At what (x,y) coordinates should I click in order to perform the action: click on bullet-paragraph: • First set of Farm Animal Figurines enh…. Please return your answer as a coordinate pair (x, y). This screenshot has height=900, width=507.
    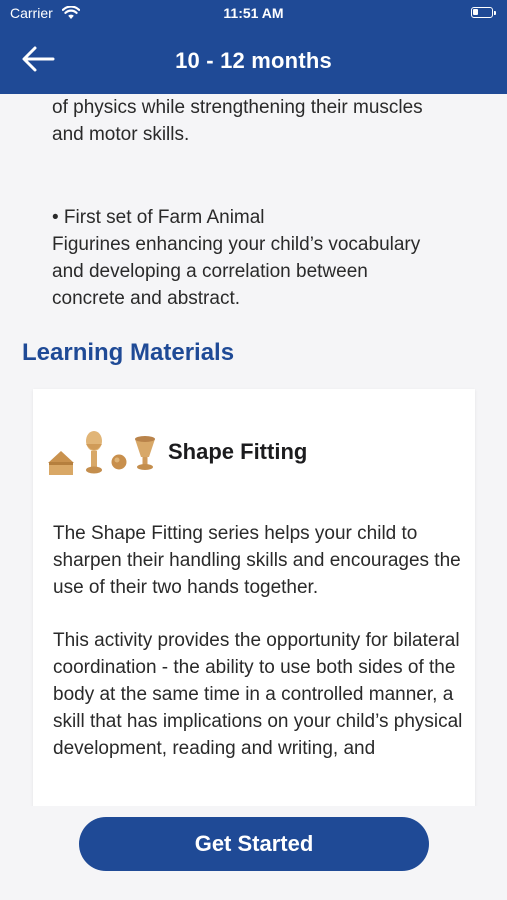
    Looking at the image, I should click on (267, 258).